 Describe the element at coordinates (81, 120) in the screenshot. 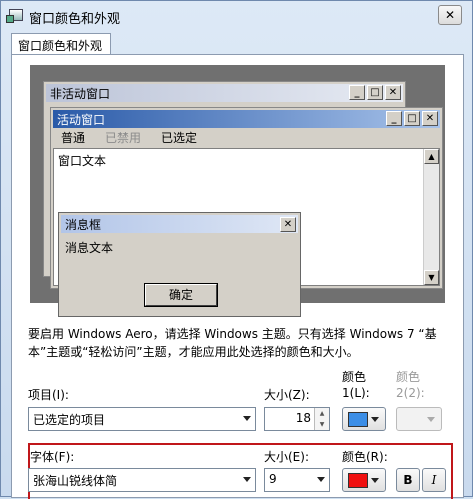

I see `active-window-title: 活动窗口` at that location.